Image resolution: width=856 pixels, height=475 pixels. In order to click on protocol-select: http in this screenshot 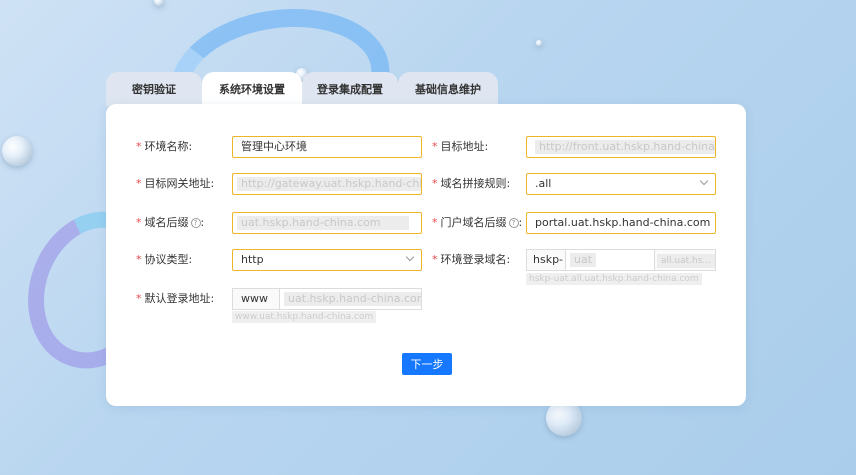, I will do `click(327, 260)`.